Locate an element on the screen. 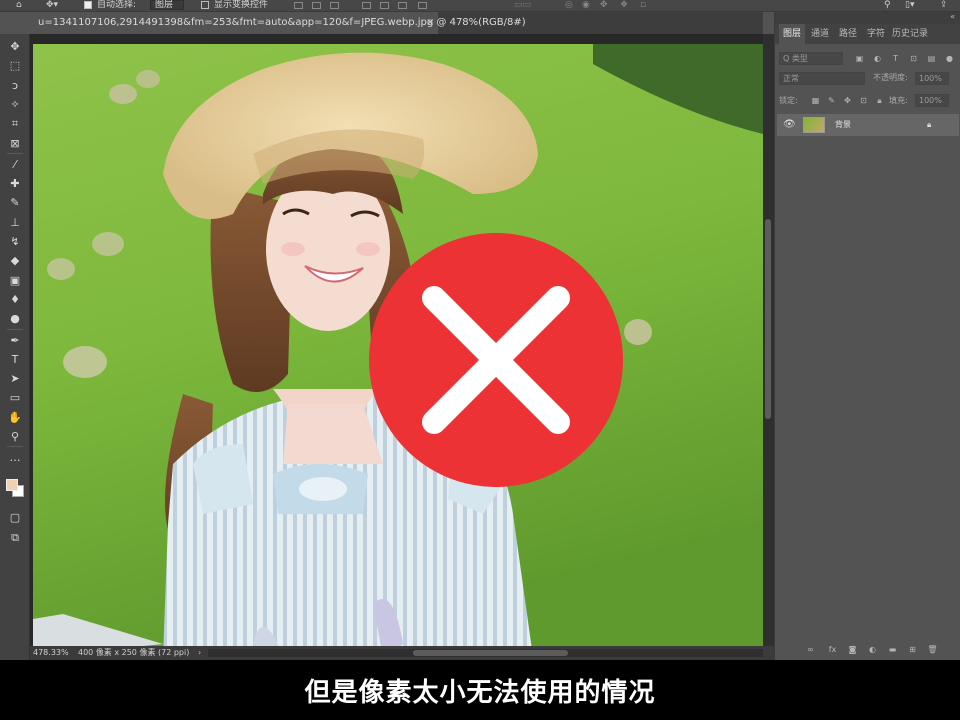  layer-style-icon: fx is located at coordinates (832, 649).